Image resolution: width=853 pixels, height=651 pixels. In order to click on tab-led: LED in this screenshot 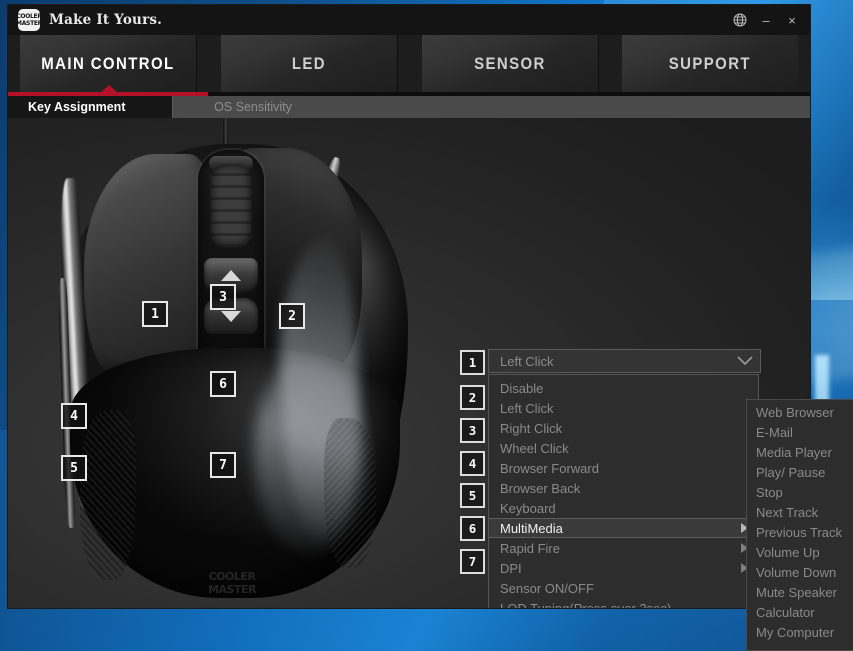, I will do `click(309, 63)`.